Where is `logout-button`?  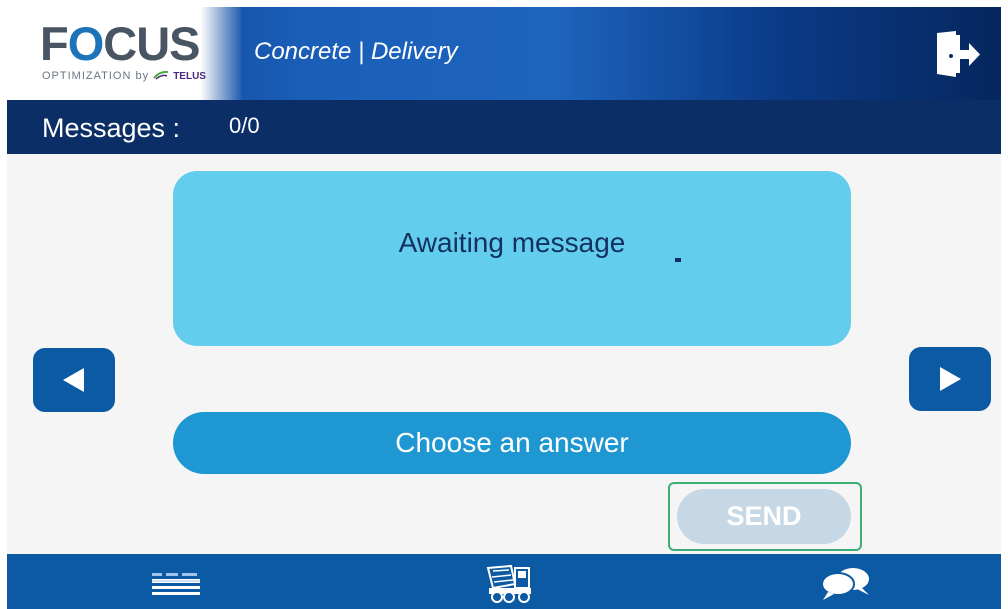 logout-button is located at coordinates (957, 54).